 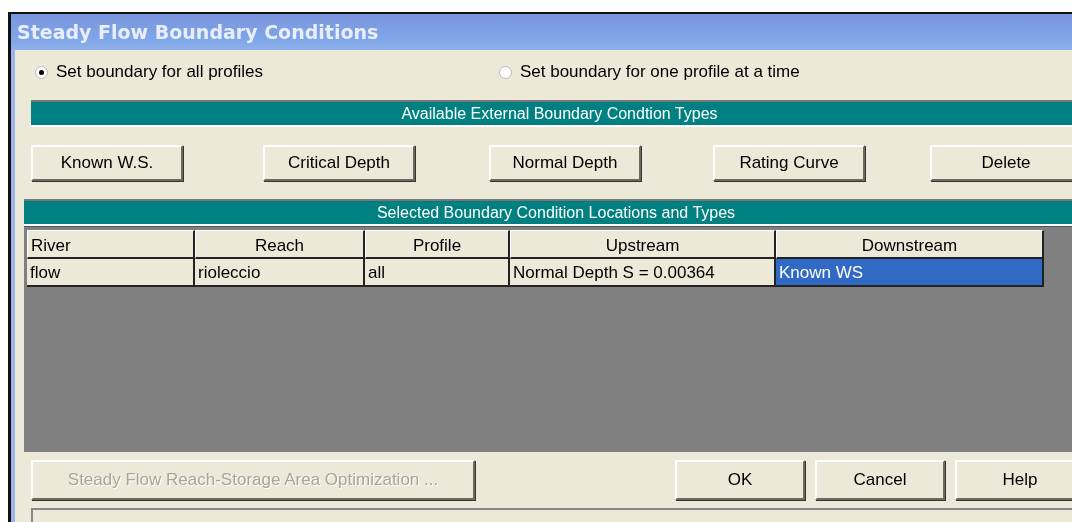 What do you see at coordinates (1001, 163) in the screenshot?
I see `condition-type-button: Delete` at bounding box center [1001, 163].